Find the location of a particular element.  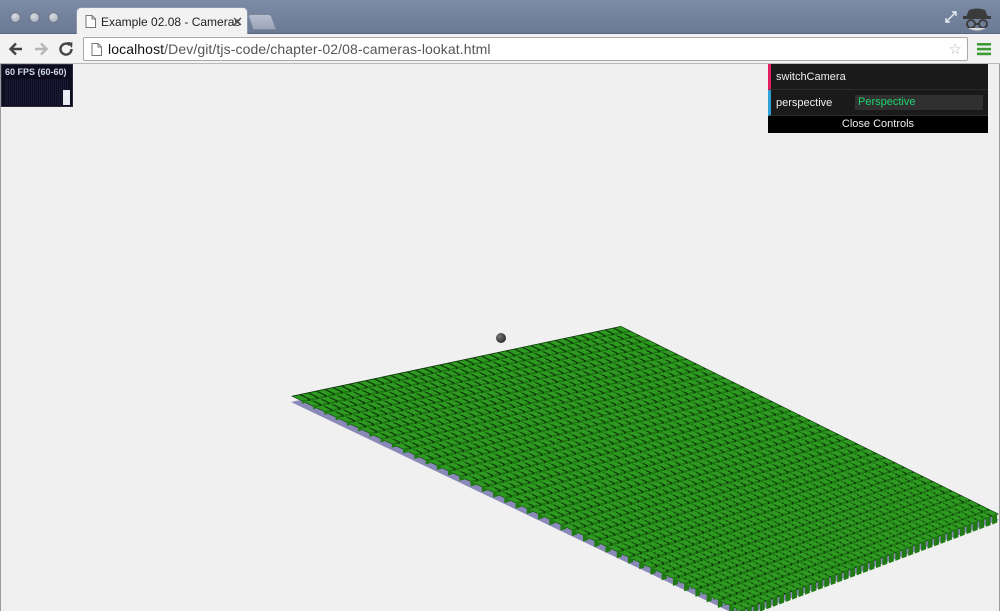

fps-stats-panel: 60 FPS (60-60) is located at coordinates (37, 85).